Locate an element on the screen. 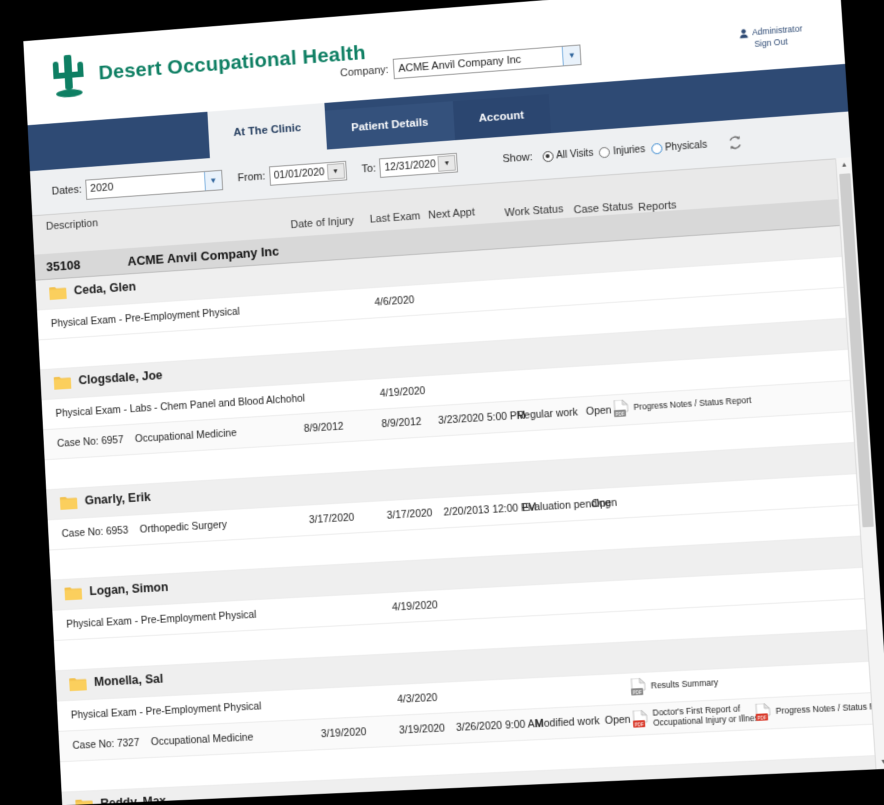 The width and height of the screenshot is (884, 805). patient-name: Logan, Simon is located at coordinates (129, 589).